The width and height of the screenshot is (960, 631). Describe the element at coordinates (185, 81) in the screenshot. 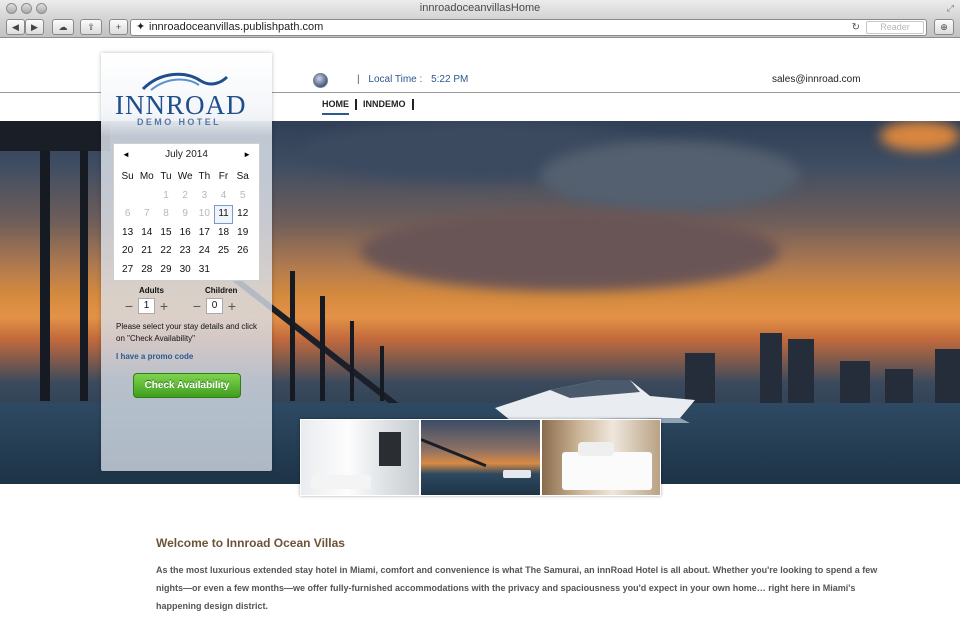

I see `logo-waves-icon` at that location.